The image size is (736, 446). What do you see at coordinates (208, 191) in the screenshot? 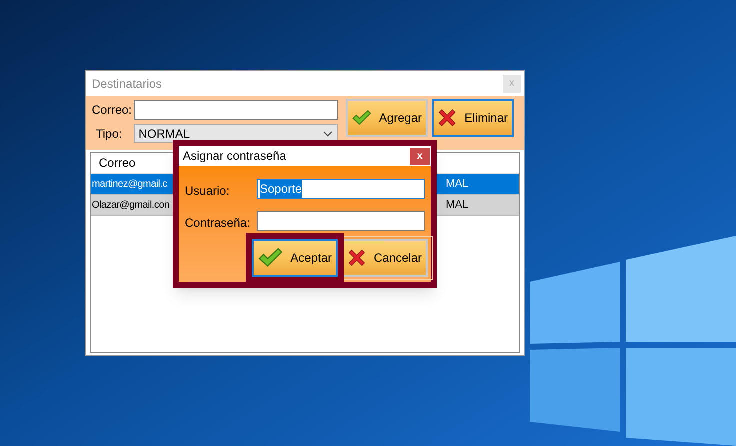
I see `field-label: Usuario:` at bounding box center [208, 191].